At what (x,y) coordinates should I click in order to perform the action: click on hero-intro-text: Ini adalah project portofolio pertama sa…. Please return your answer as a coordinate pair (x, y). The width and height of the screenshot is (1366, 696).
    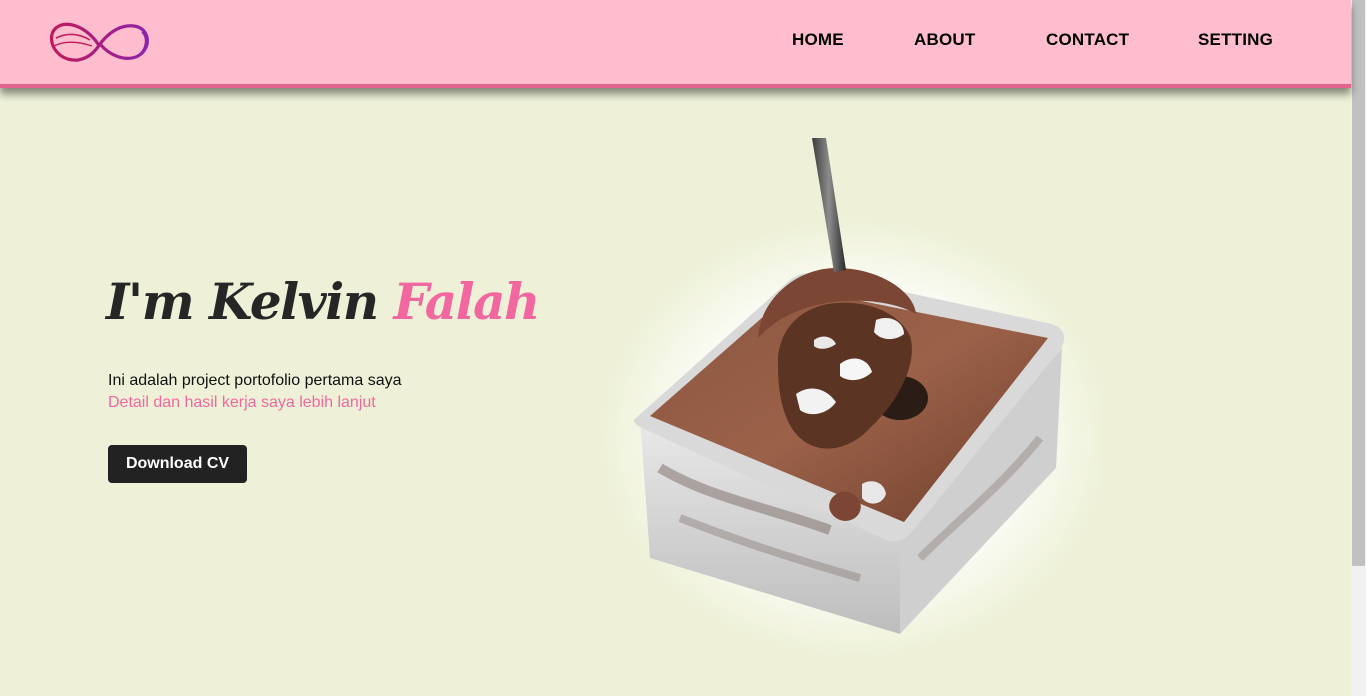
    Looking at the image, I should click on (255, 380).